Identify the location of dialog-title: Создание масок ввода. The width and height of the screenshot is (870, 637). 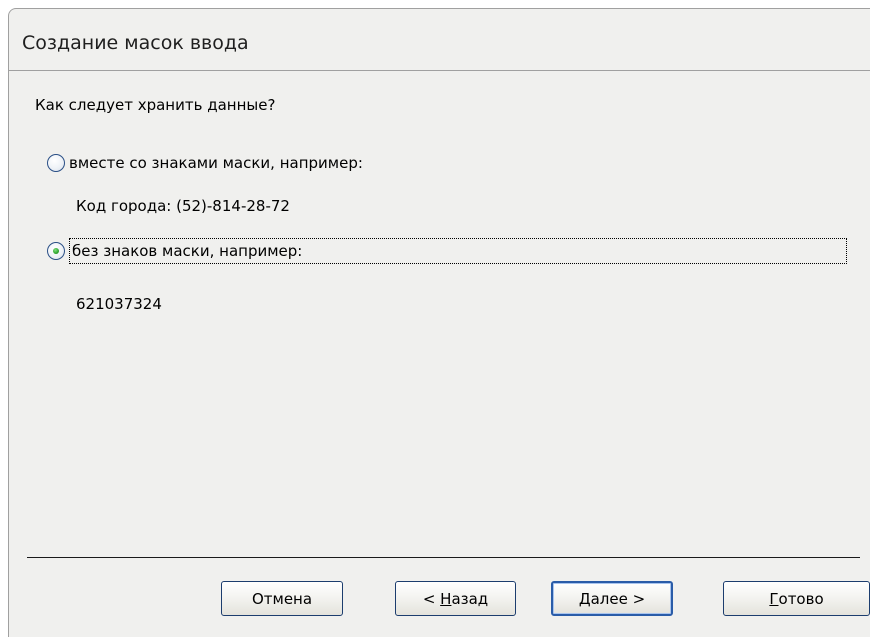
(135, 43).